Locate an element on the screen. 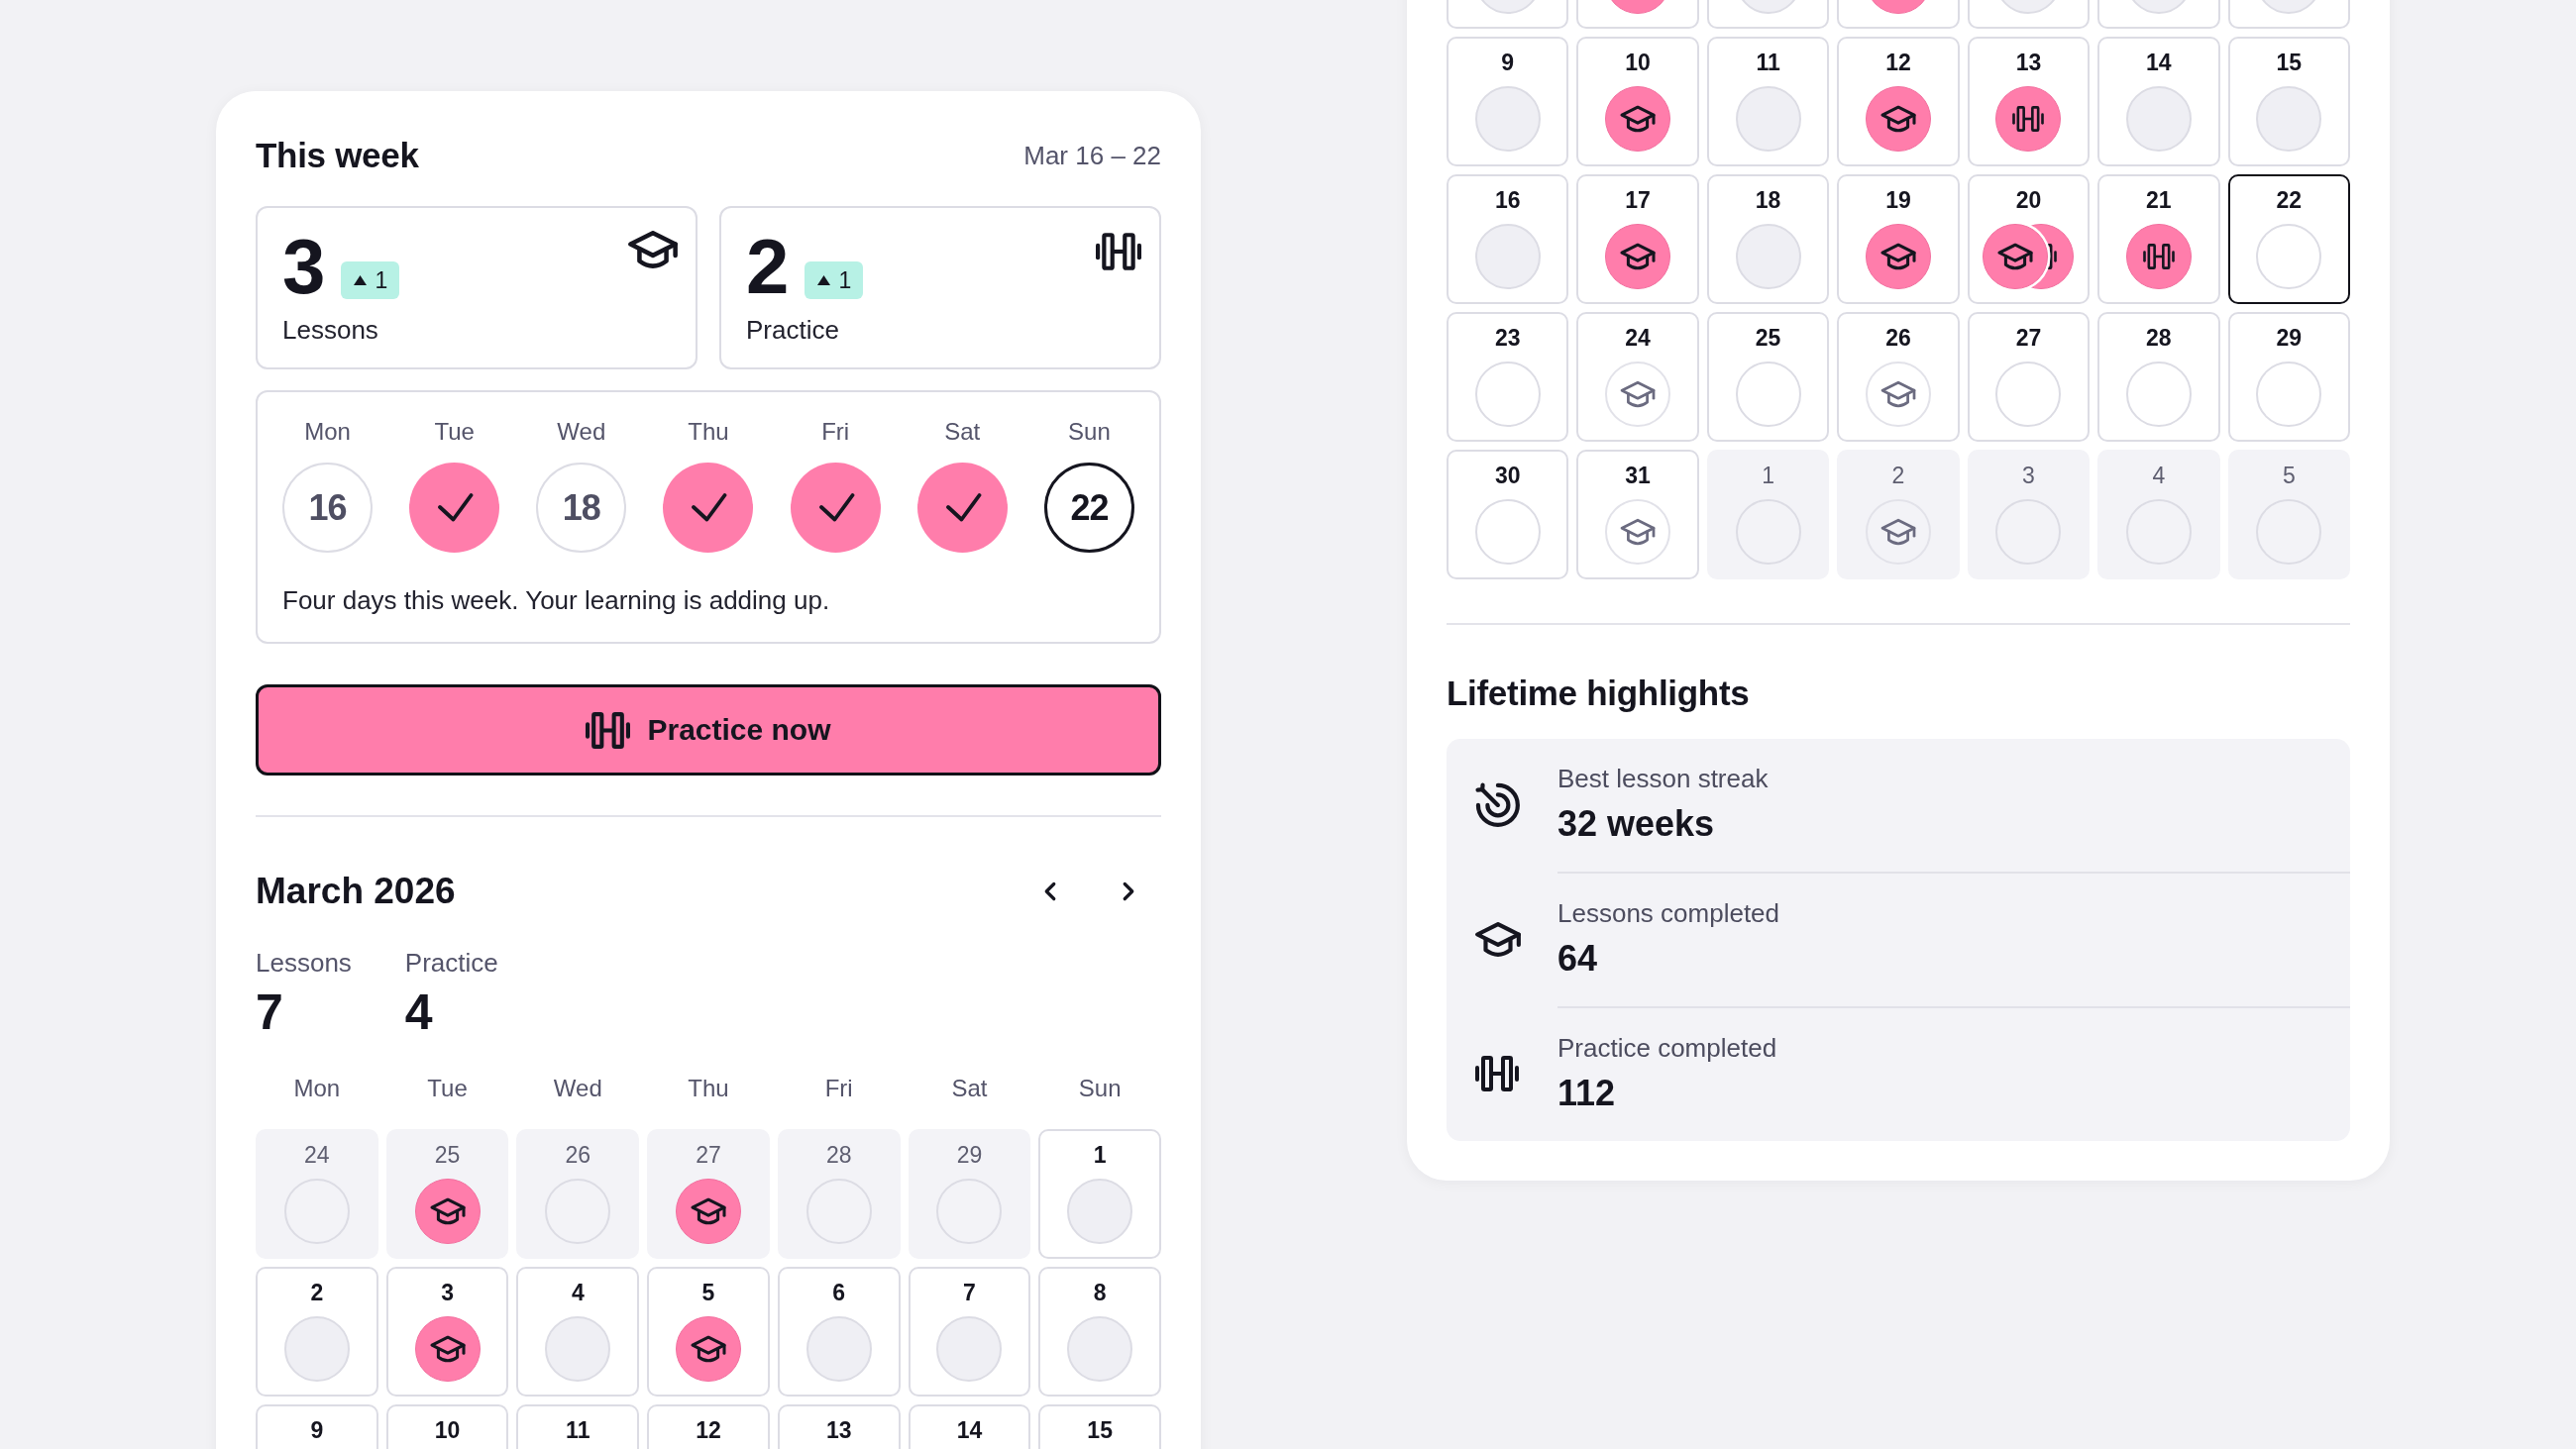 The image size is (2576, 1449). highlight-value: 64 is located at coordinates (1577, 959).